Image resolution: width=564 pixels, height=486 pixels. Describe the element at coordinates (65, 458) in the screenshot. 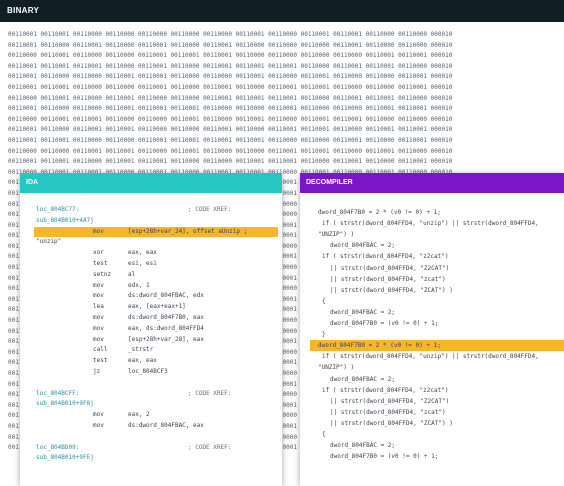

I see `ida-label: sub_804B010+9FEj` at that location.